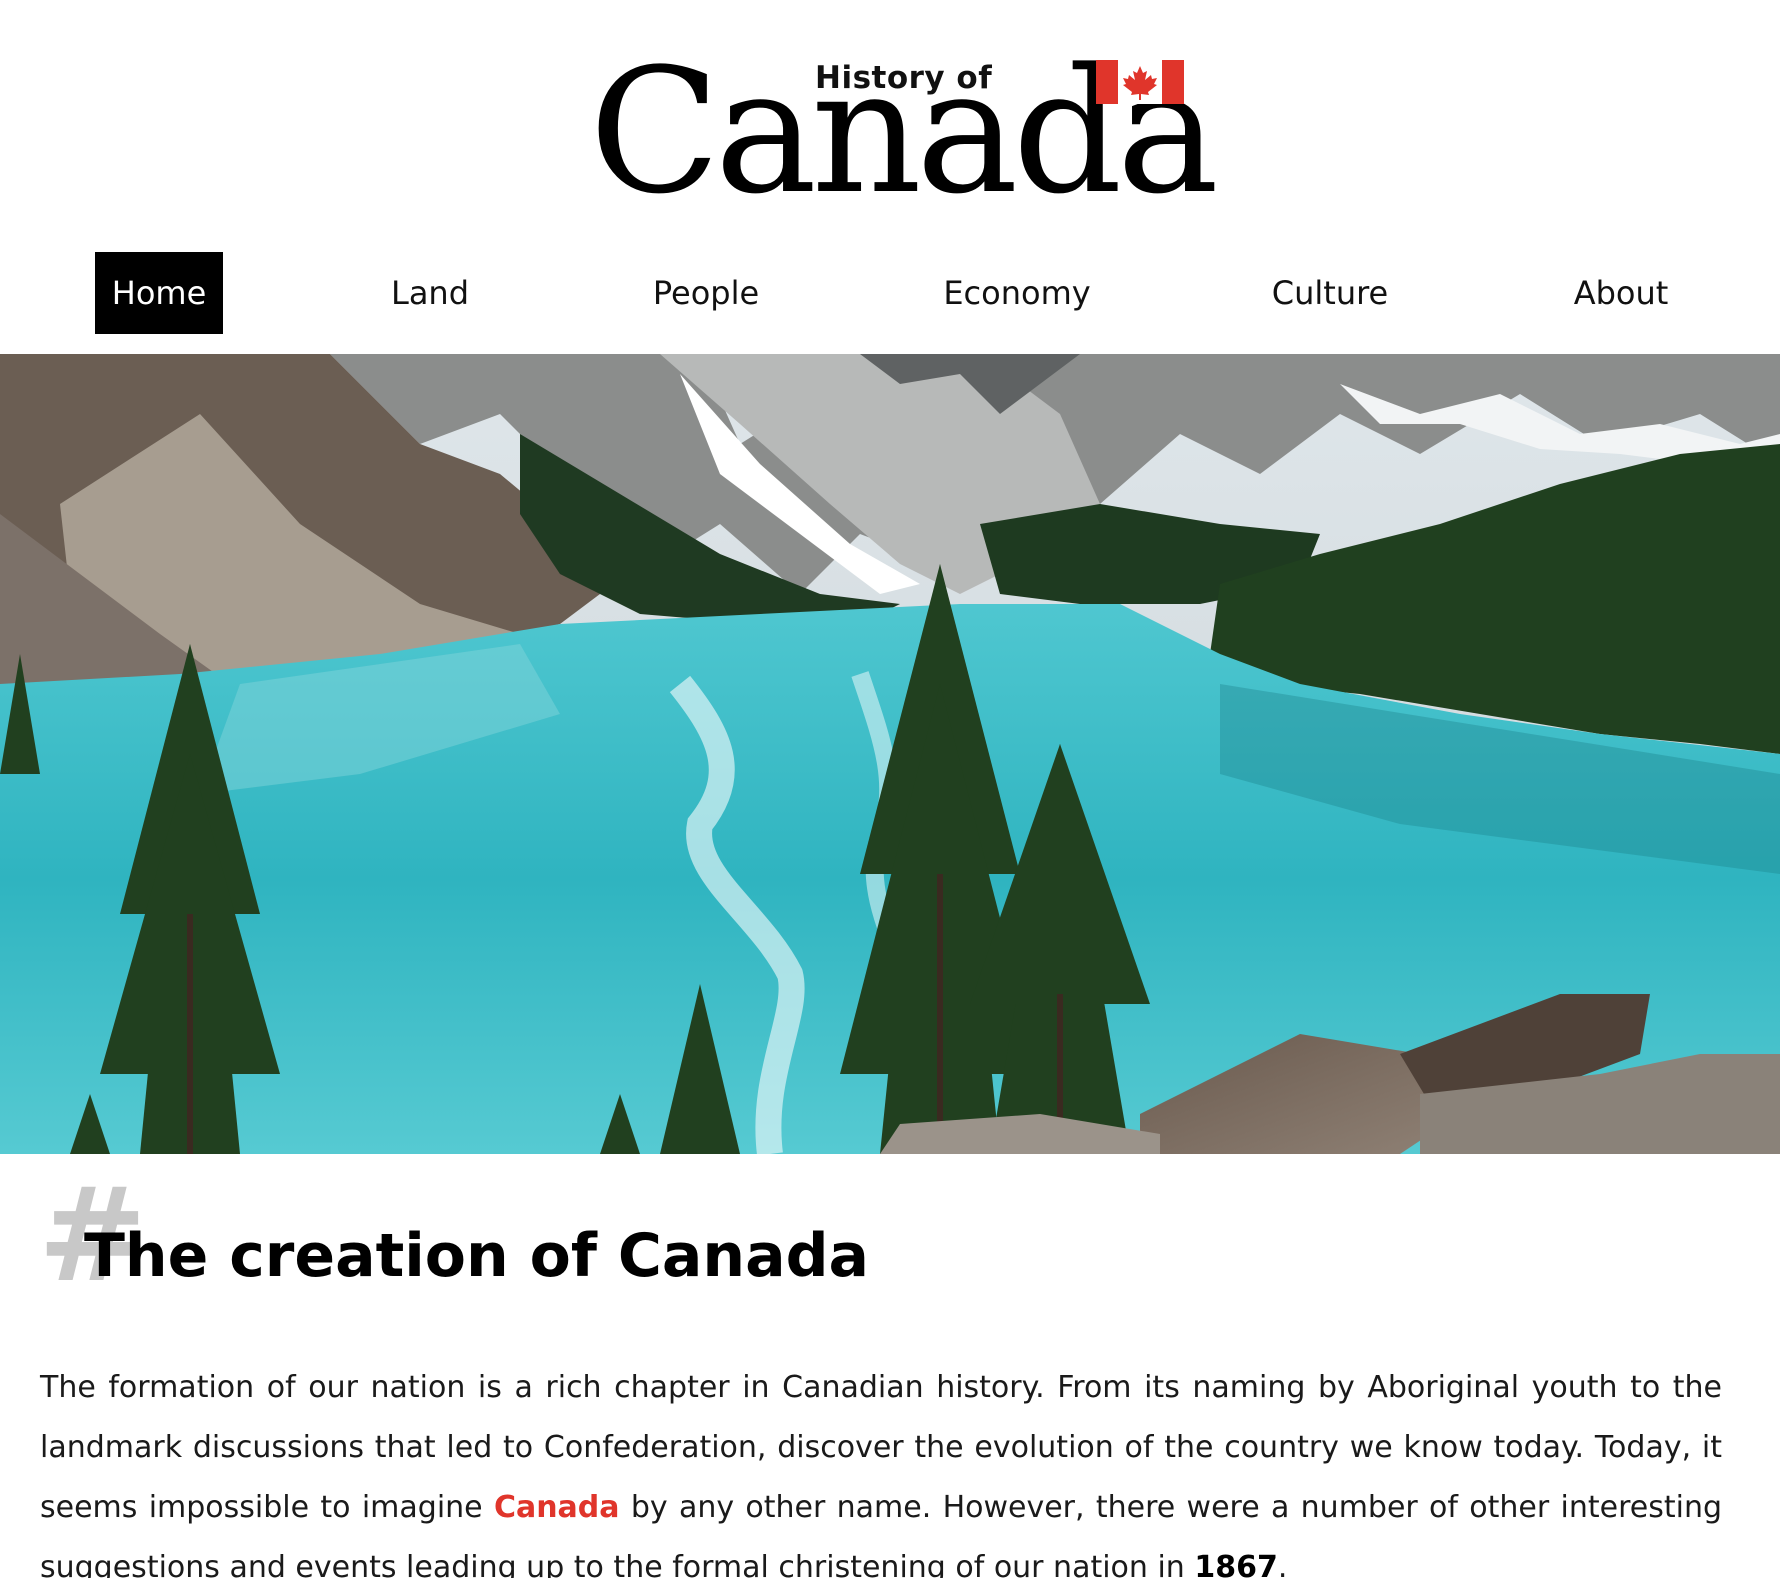 The height and width of the screenshot is (1578, 1780). Describe the element at coordinates (706, 293) in the screenshot. I see `nav-item-people: People` at that location.